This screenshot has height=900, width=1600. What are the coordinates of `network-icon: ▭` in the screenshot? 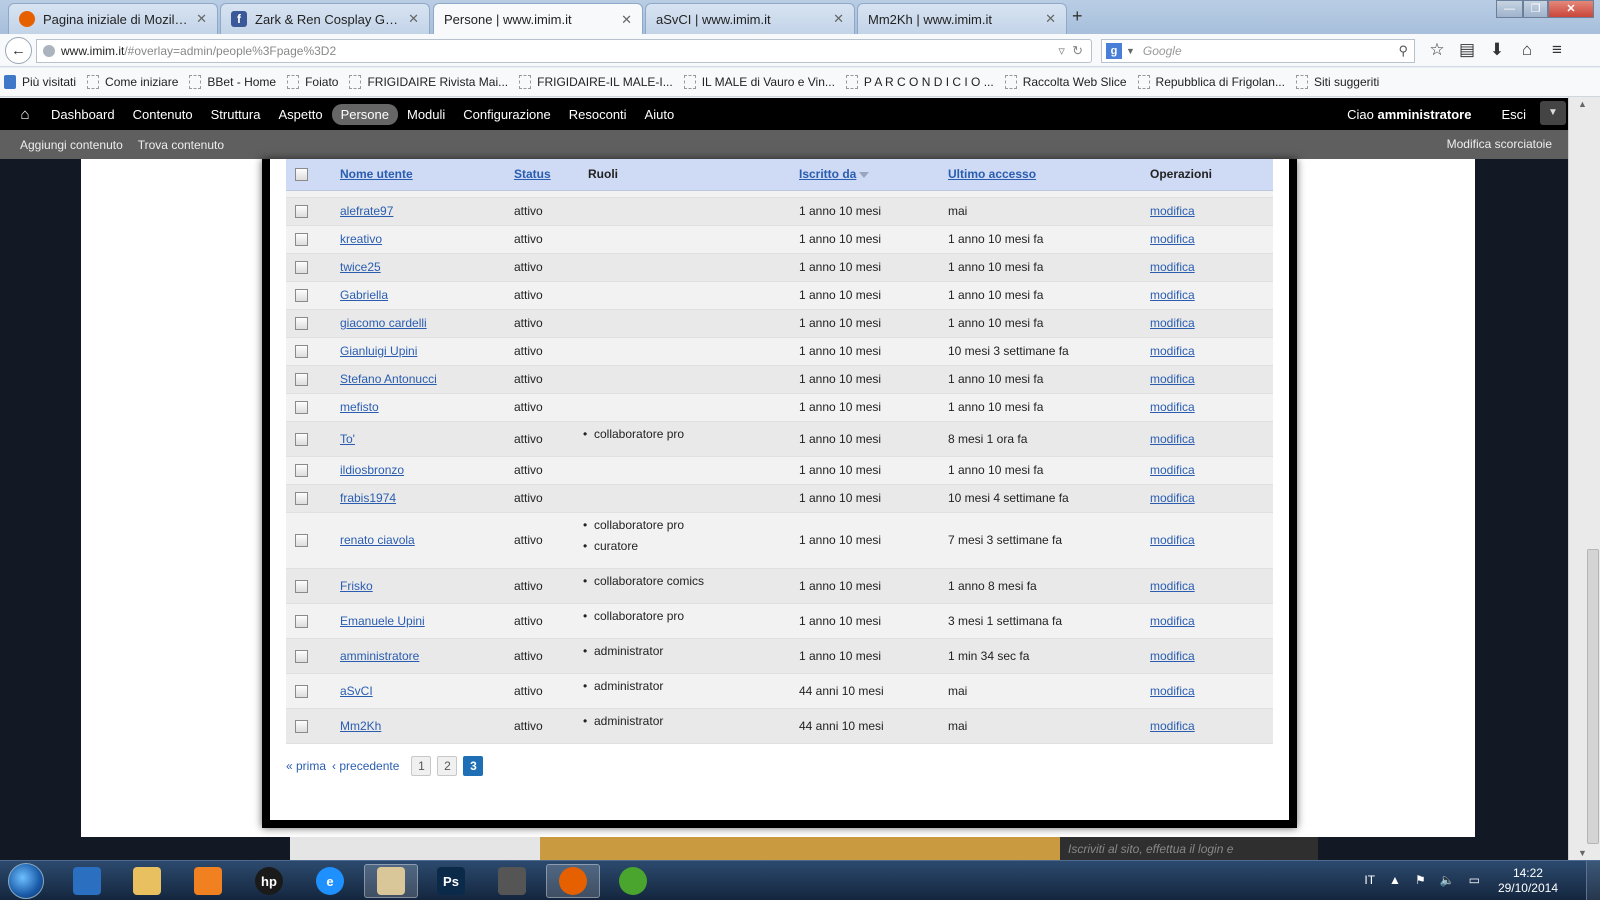 It's located at (1474, 880).